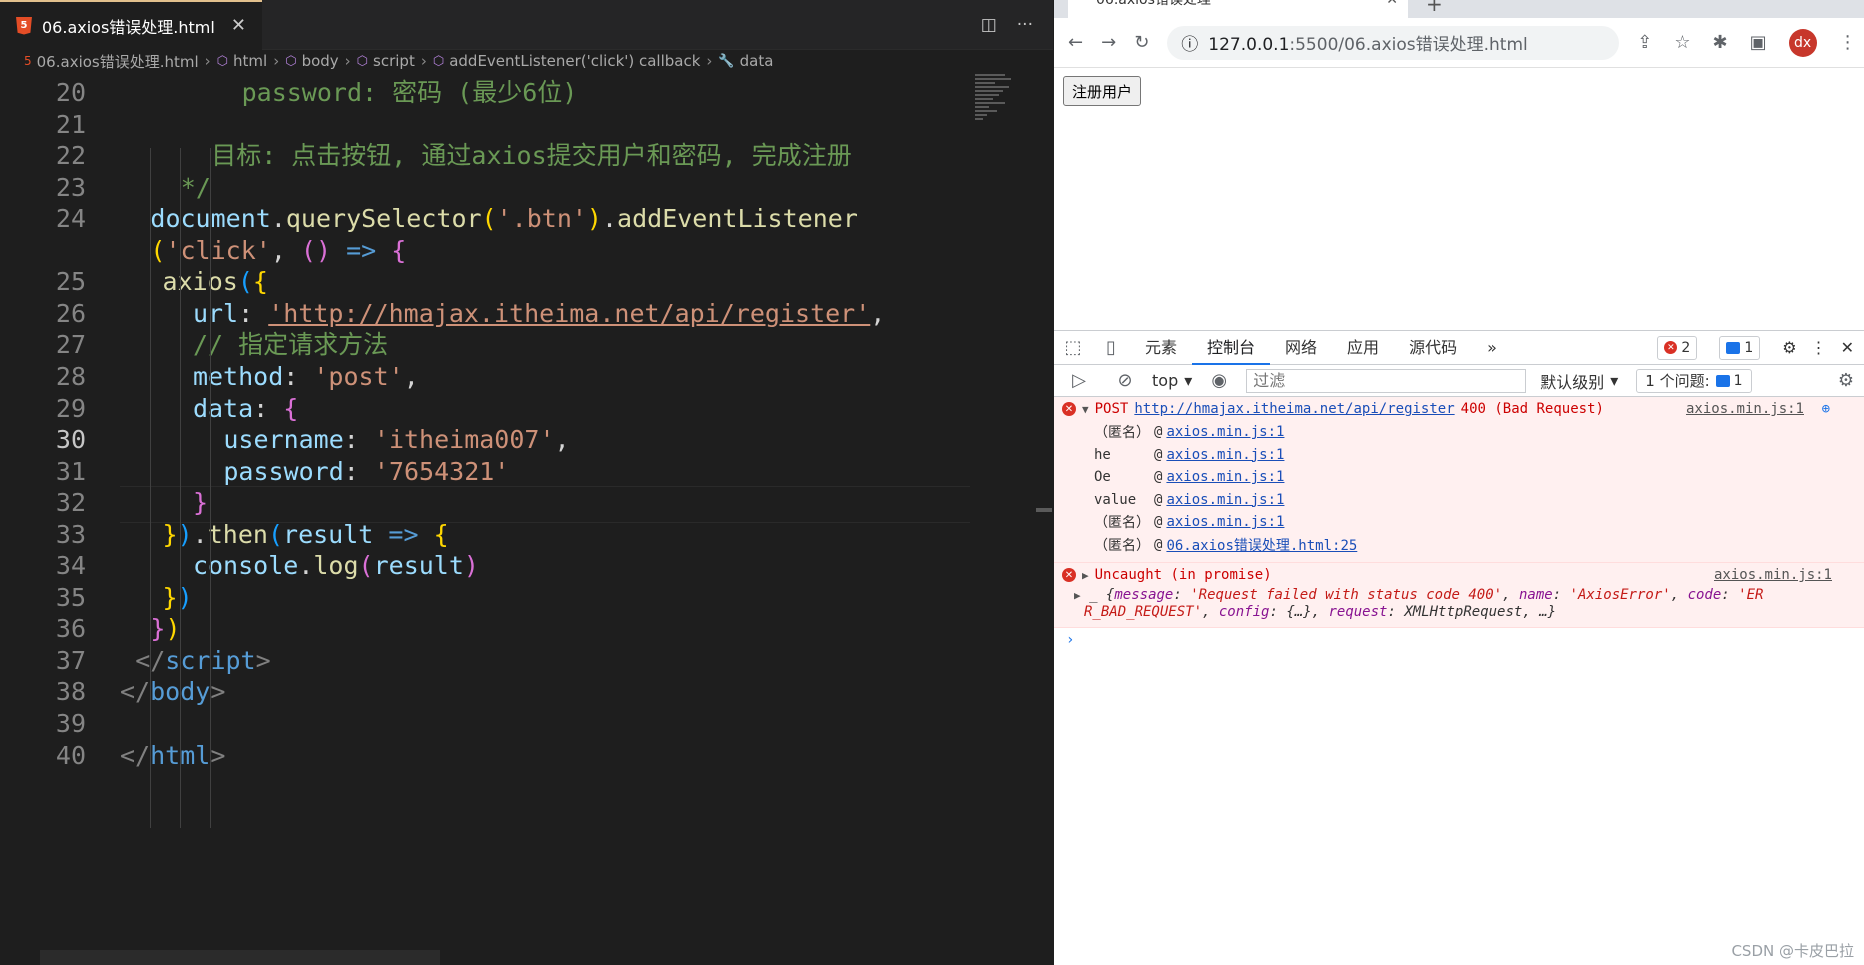 This screenshot has width=1864, height=965. Describe the element at coordinates (1115, 499) in the screenshot. I see `stack-function: value` at that location.